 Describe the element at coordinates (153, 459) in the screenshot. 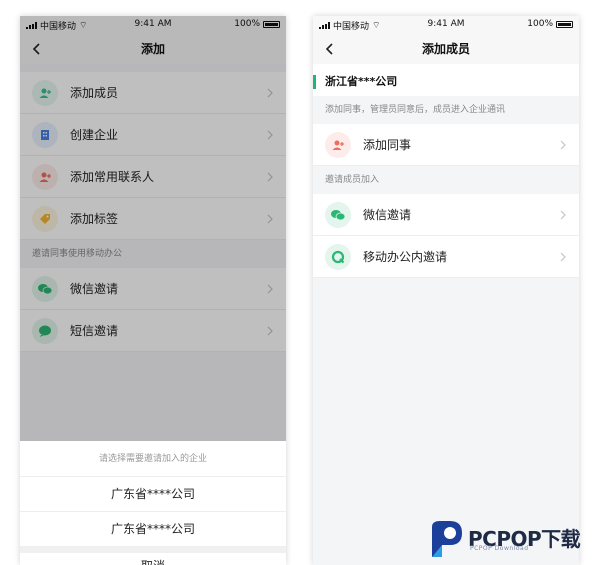

I see `sheet-hint: 请选择需要邀请加入的企业` at that location.